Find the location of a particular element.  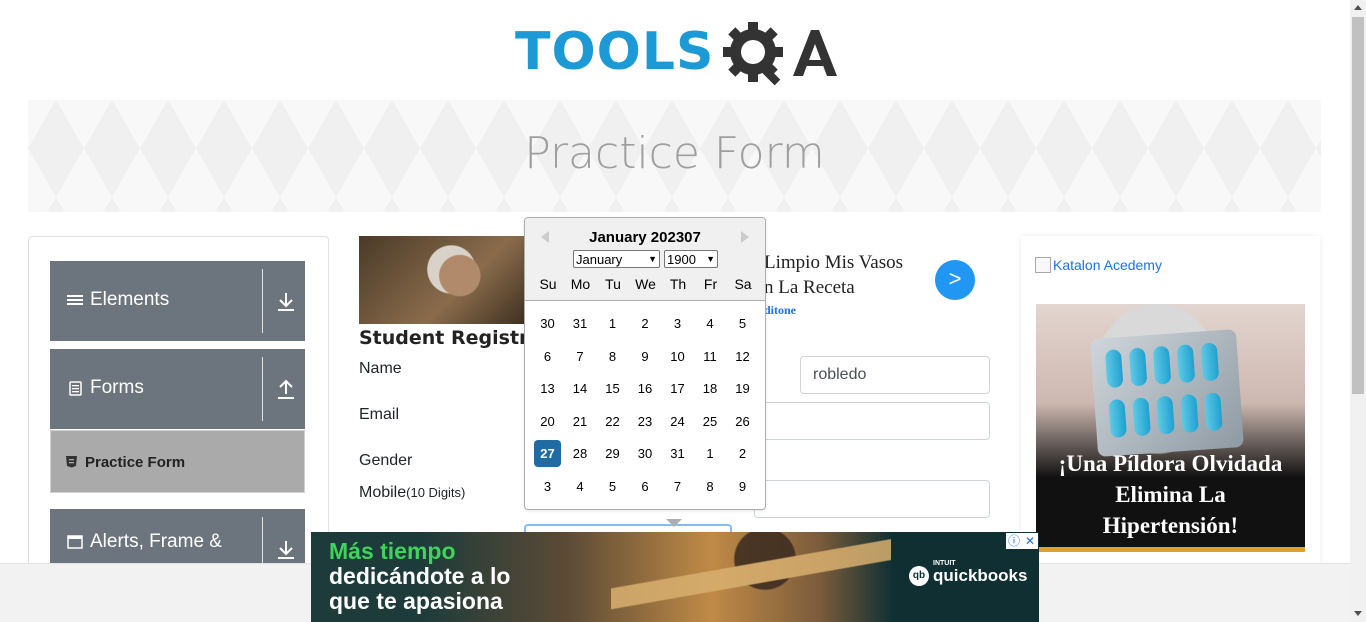

calendar-day: 29 is located at coordinates (612, 453).